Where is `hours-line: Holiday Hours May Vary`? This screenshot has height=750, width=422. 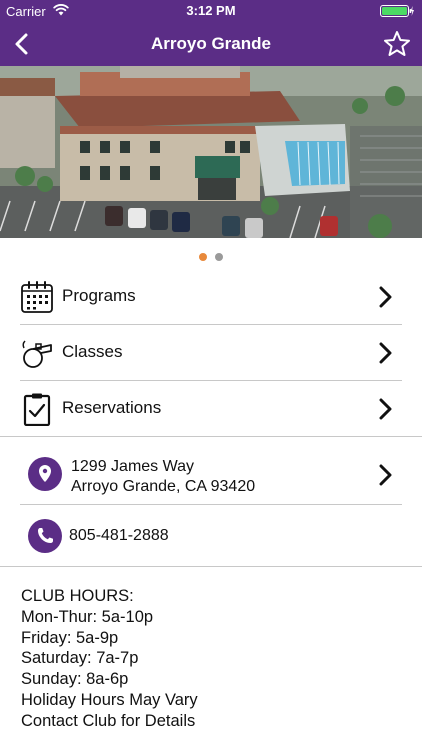
hours-line: Holiday Hours May Vary is located at coordinates (109, 699).